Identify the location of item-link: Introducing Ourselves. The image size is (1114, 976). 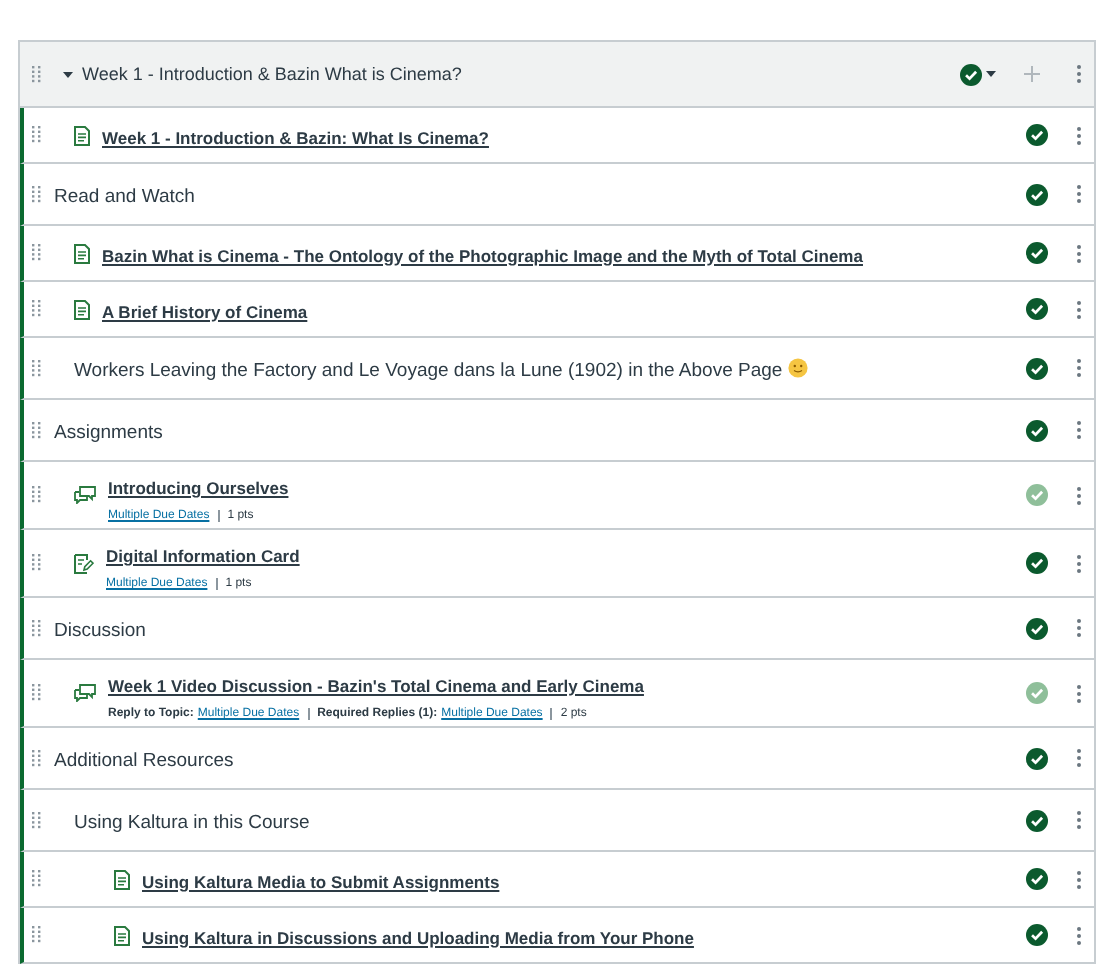
(198, 488).